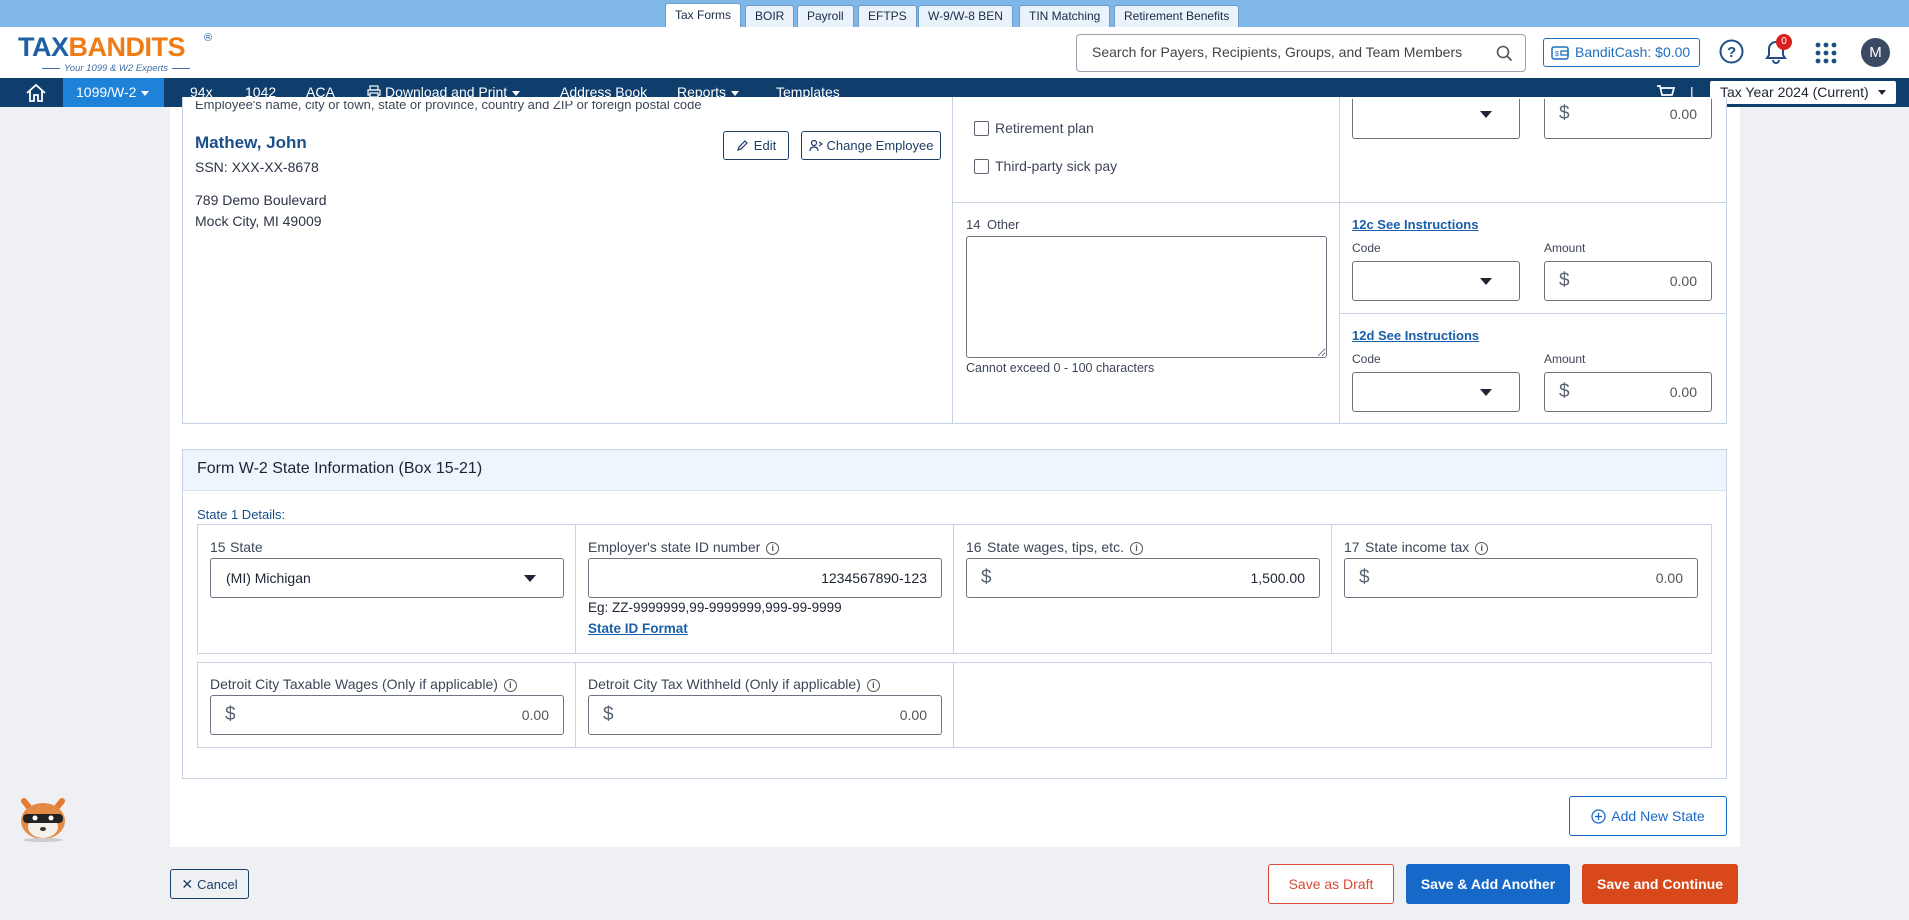  Describe the element at coordinates (1060, 368) in the screenshot. I see `box14-hint: Cannot exceed 0 - 100 characters` at that location.